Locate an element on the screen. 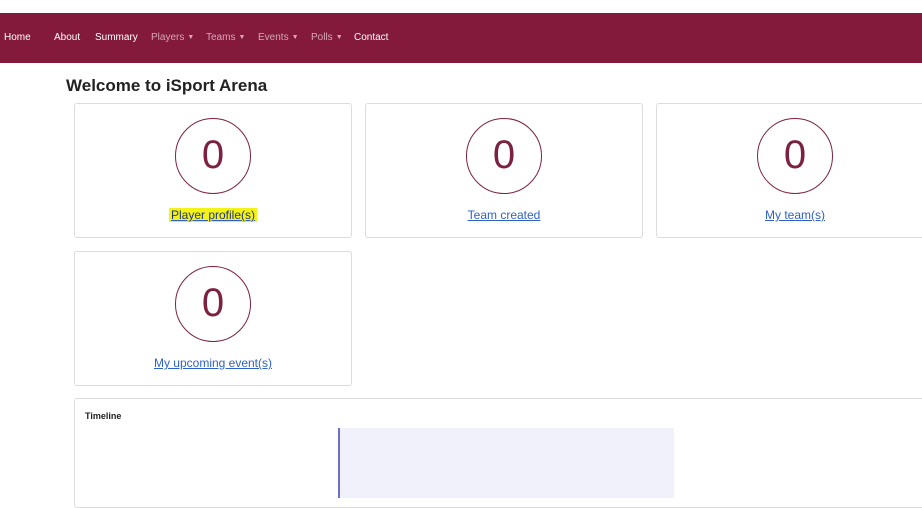  nav-polls-label: Polls is located at coordinates (322, 37).